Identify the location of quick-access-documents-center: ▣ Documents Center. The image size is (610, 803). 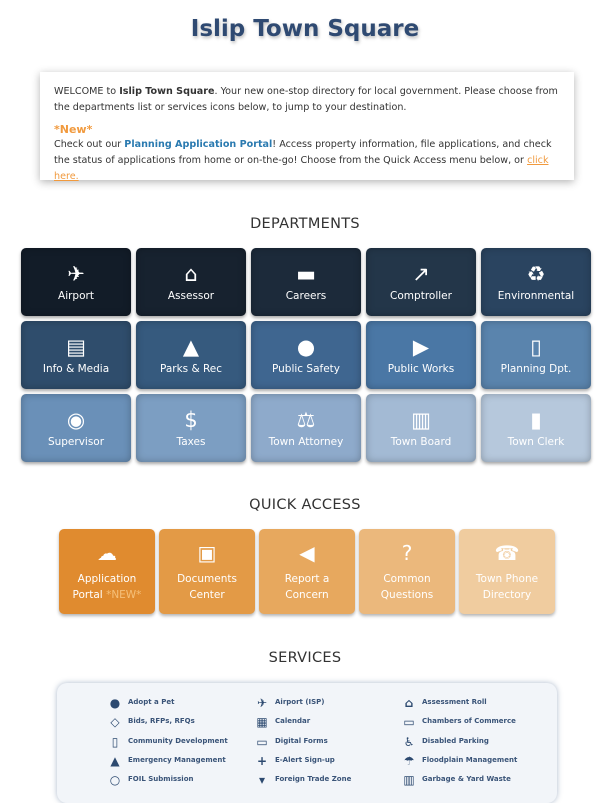
(207, 571).